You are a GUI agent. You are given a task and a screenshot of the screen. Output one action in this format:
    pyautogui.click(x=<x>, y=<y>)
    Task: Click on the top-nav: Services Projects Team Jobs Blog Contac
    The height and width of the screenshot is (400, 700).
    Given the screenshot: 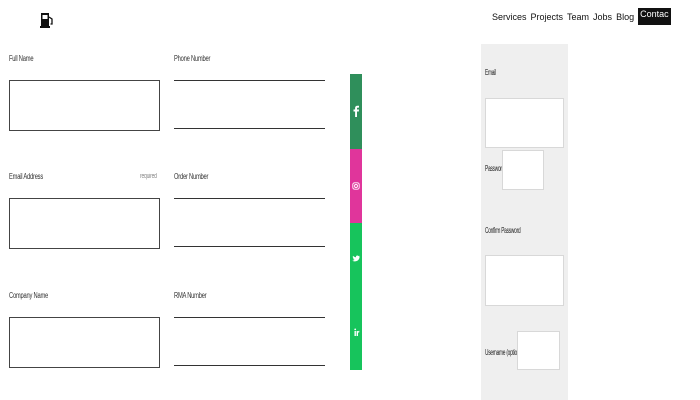 What is the action you would take?
    pyautogui.click(x=581, y=16)
    